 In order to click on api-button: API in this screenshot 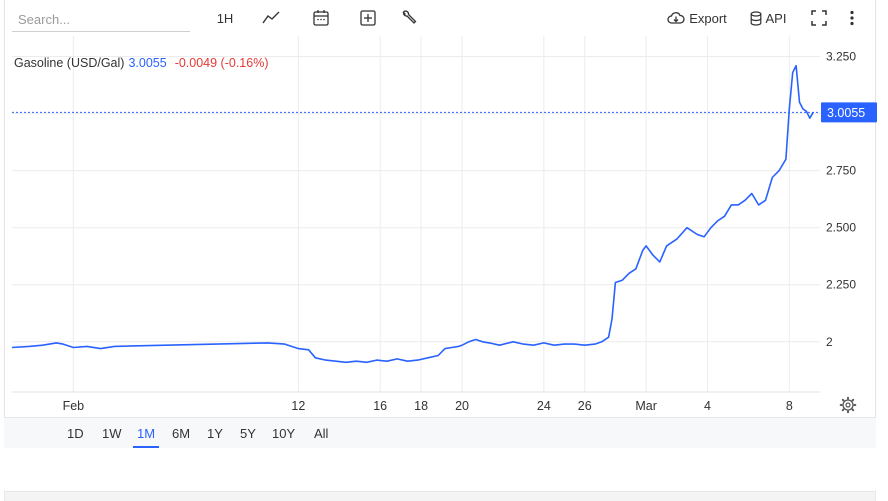, I will do `click(768, 18)`.